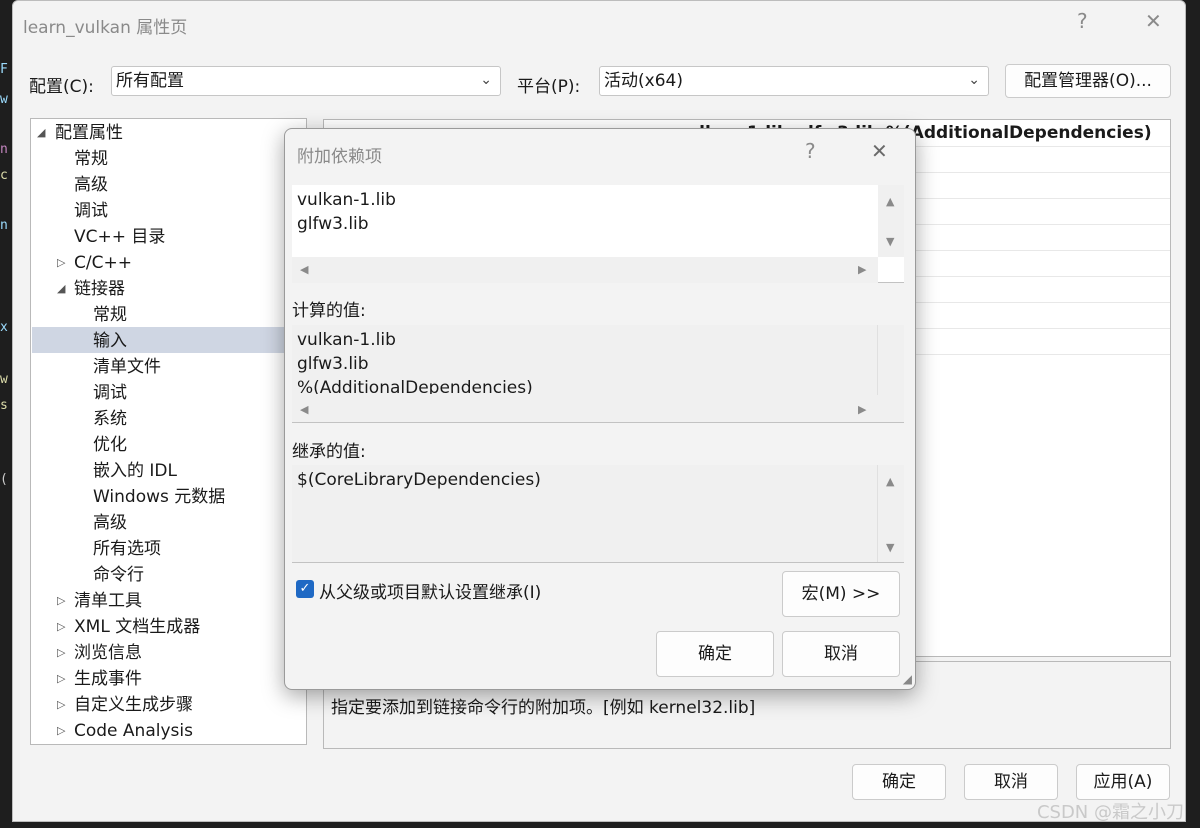 This screenshot has width=1200, height=828. What do you see at coordinates (899, 782) in the screenshot?
I see `ok-button: 确定` at bounding box center [899, 782].